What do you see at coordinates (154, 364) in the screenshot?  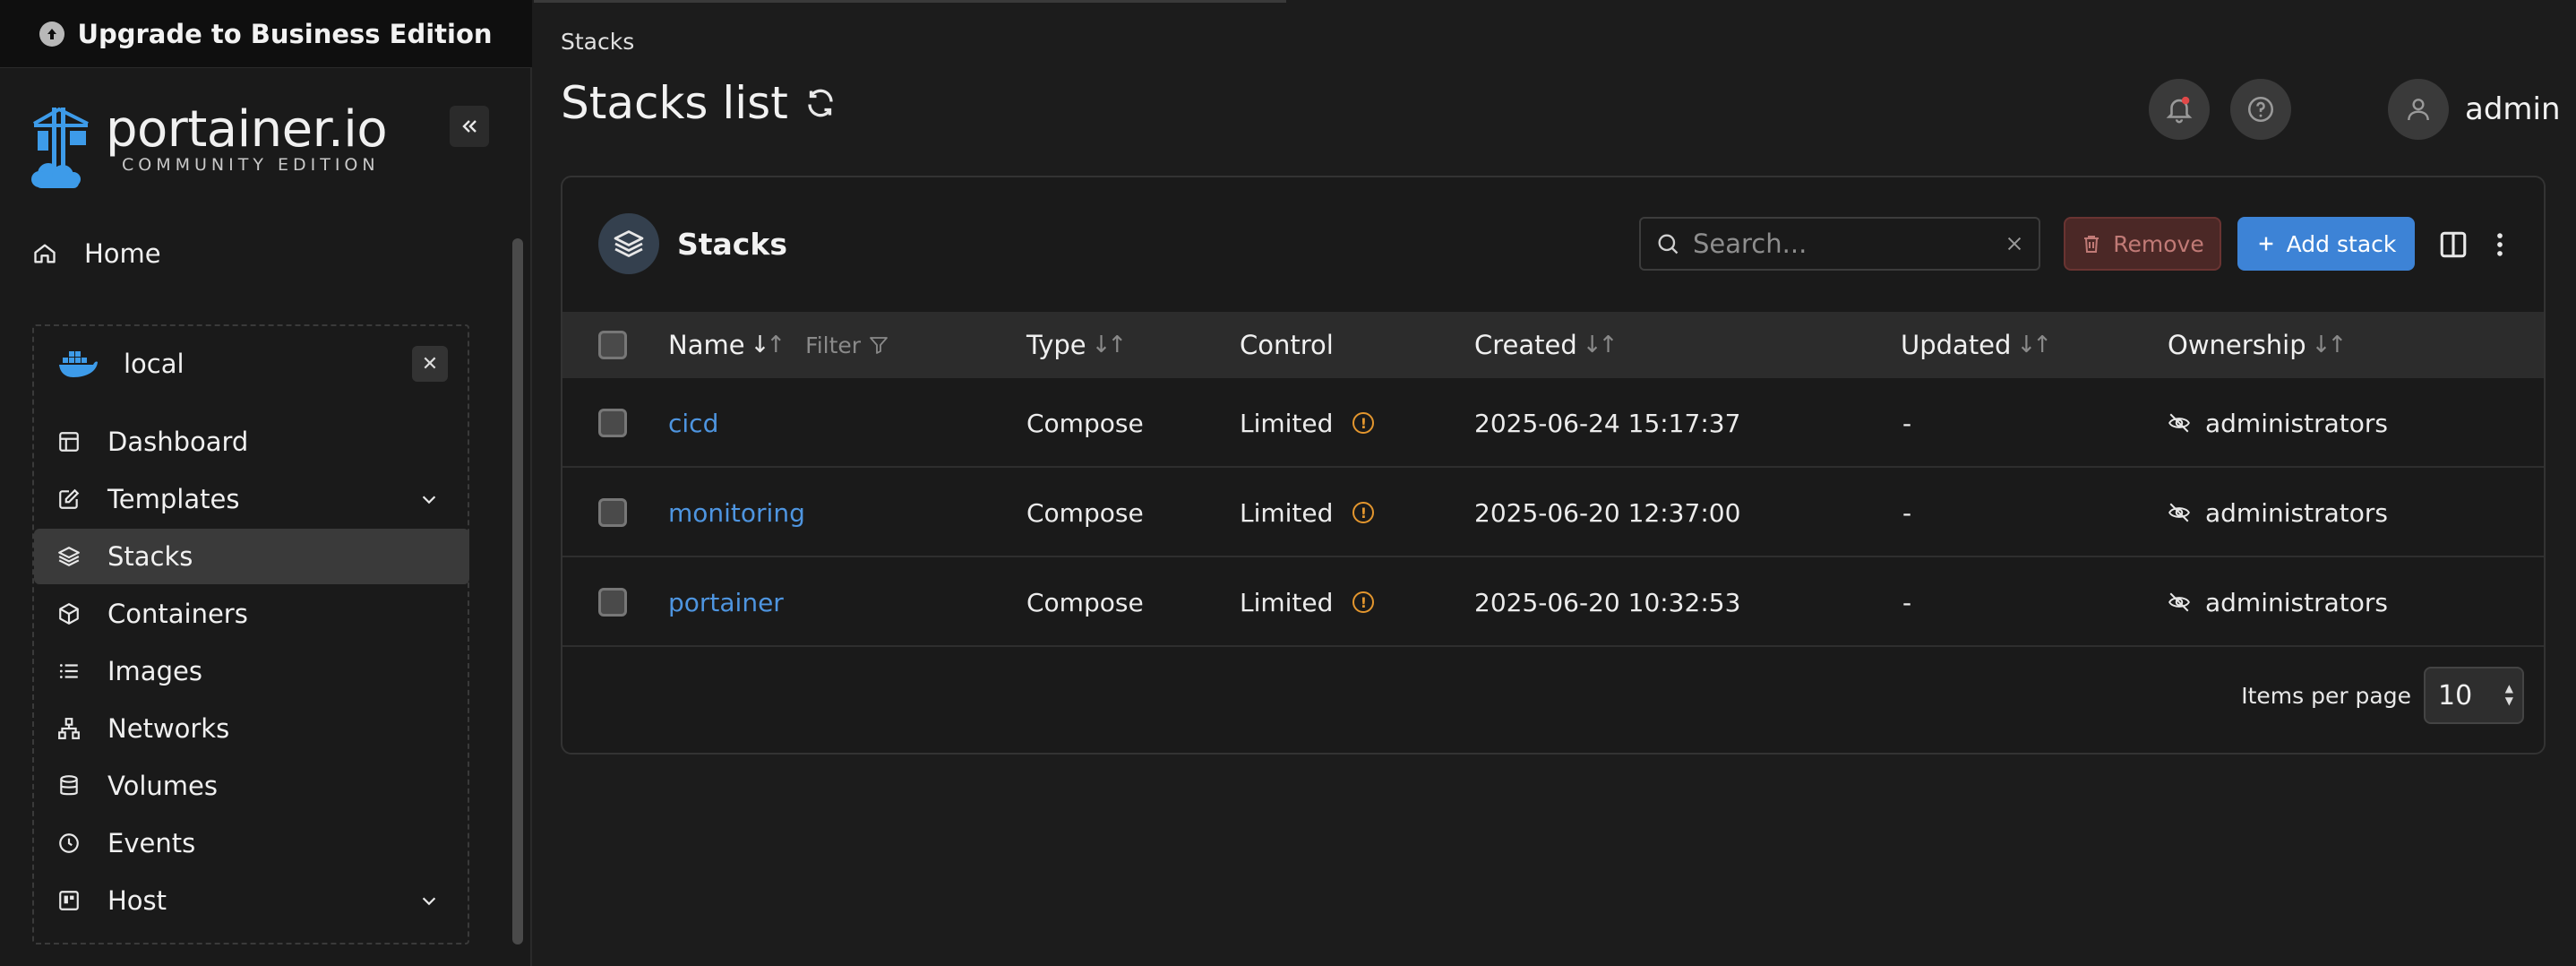 I see `environment-name: local` at bounding box center [154, 364].